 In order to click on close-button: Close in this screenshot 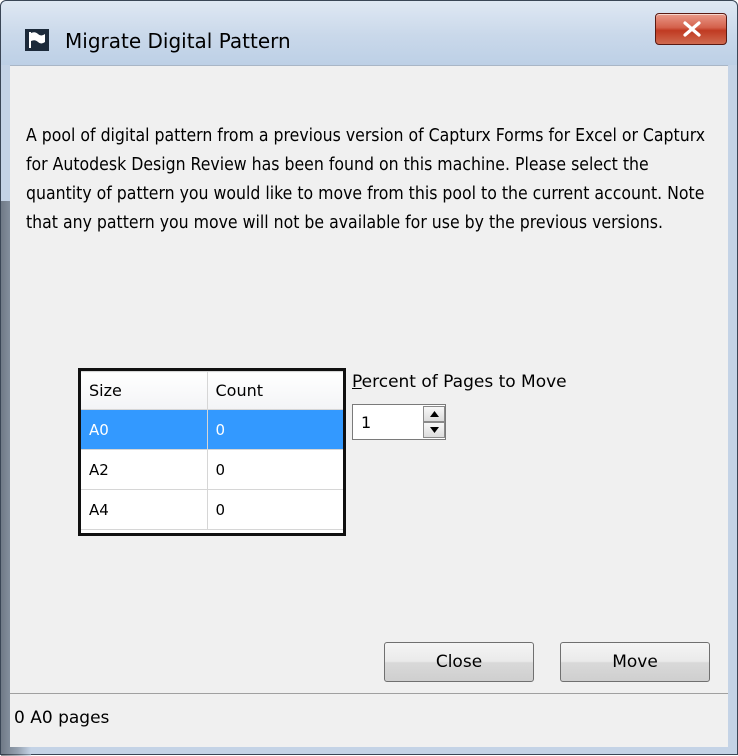, I will do `click(459, 662)`.